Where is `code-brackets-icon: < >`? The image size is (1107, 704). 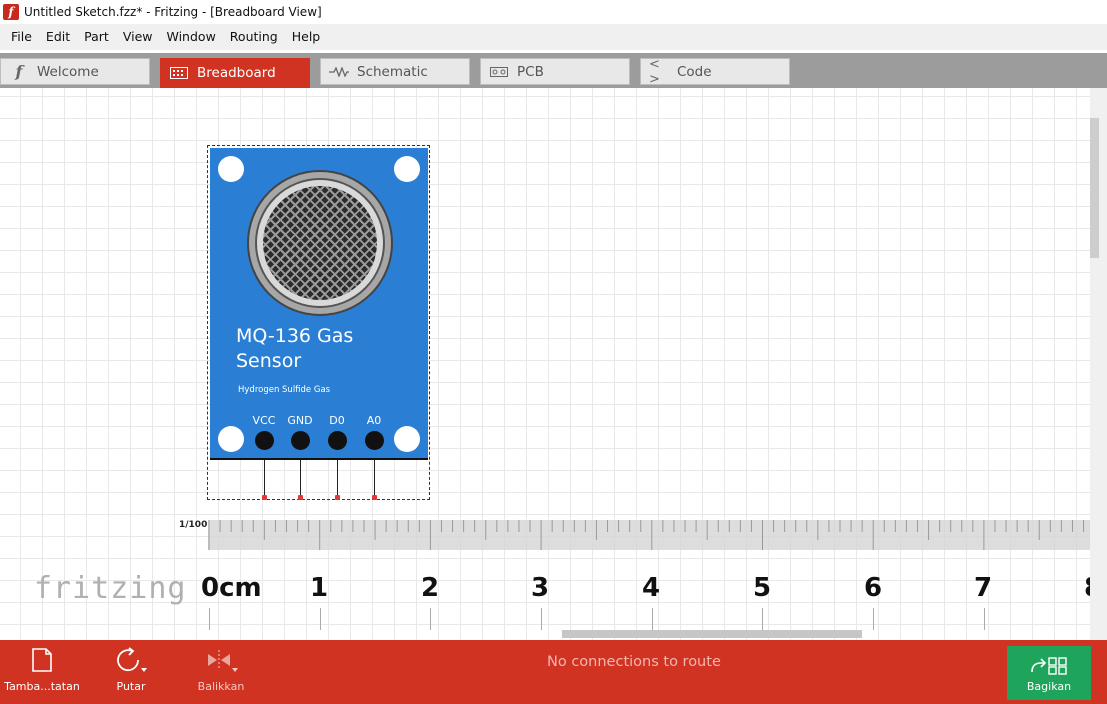
code-brackets-icon: < > is located at coordinates (654, 71).